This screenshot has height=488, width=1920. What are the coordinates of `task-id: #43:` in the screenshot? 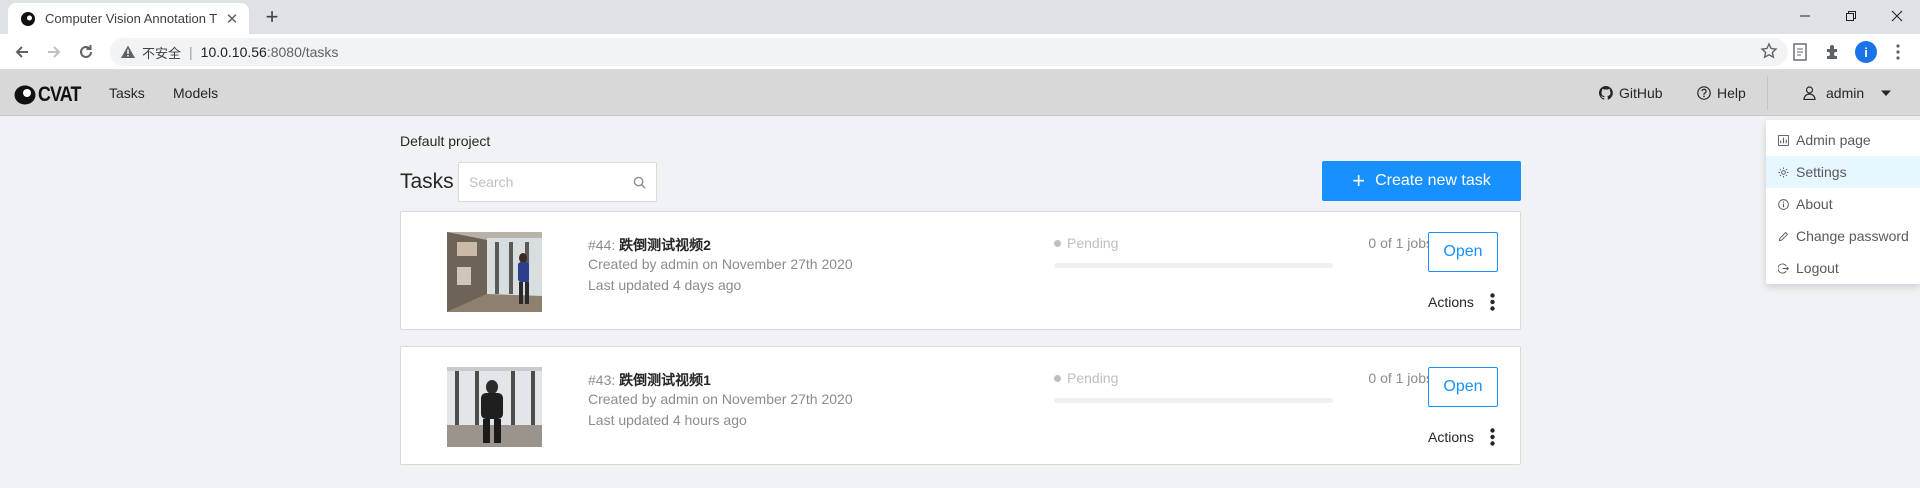 It's located at (604, 380).